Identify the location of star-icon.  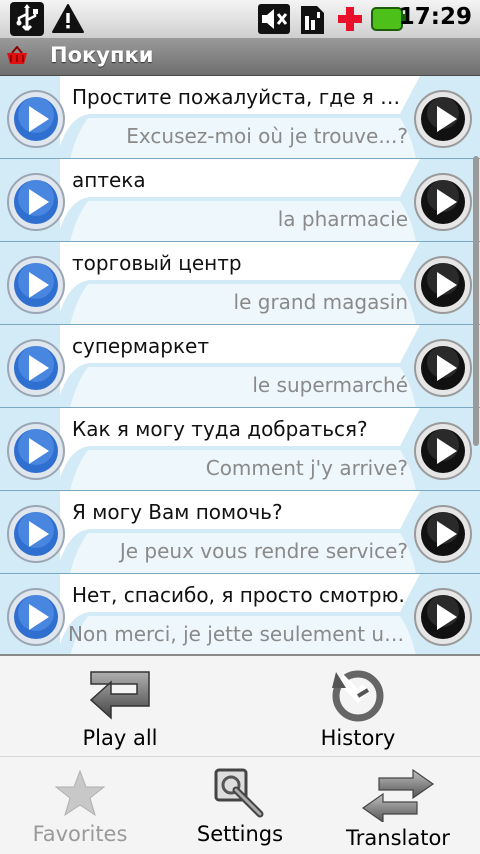
(80, 793).